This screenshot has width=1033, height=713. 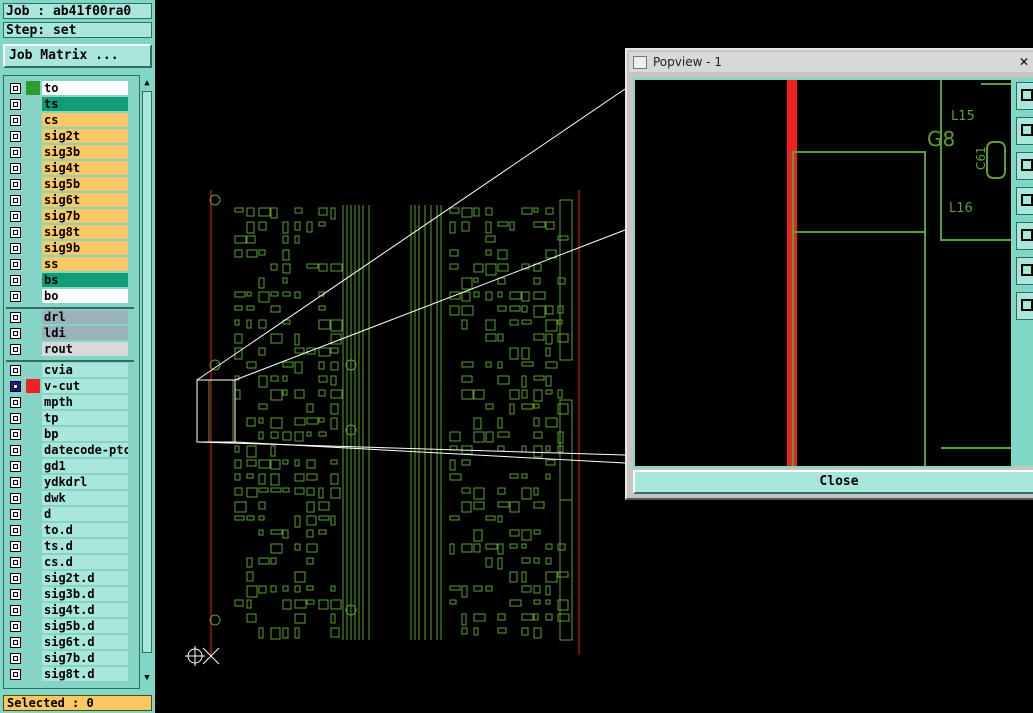 I want to click on layer-row-sig6t.d: sig6t.d, so click(x=68, y=642).